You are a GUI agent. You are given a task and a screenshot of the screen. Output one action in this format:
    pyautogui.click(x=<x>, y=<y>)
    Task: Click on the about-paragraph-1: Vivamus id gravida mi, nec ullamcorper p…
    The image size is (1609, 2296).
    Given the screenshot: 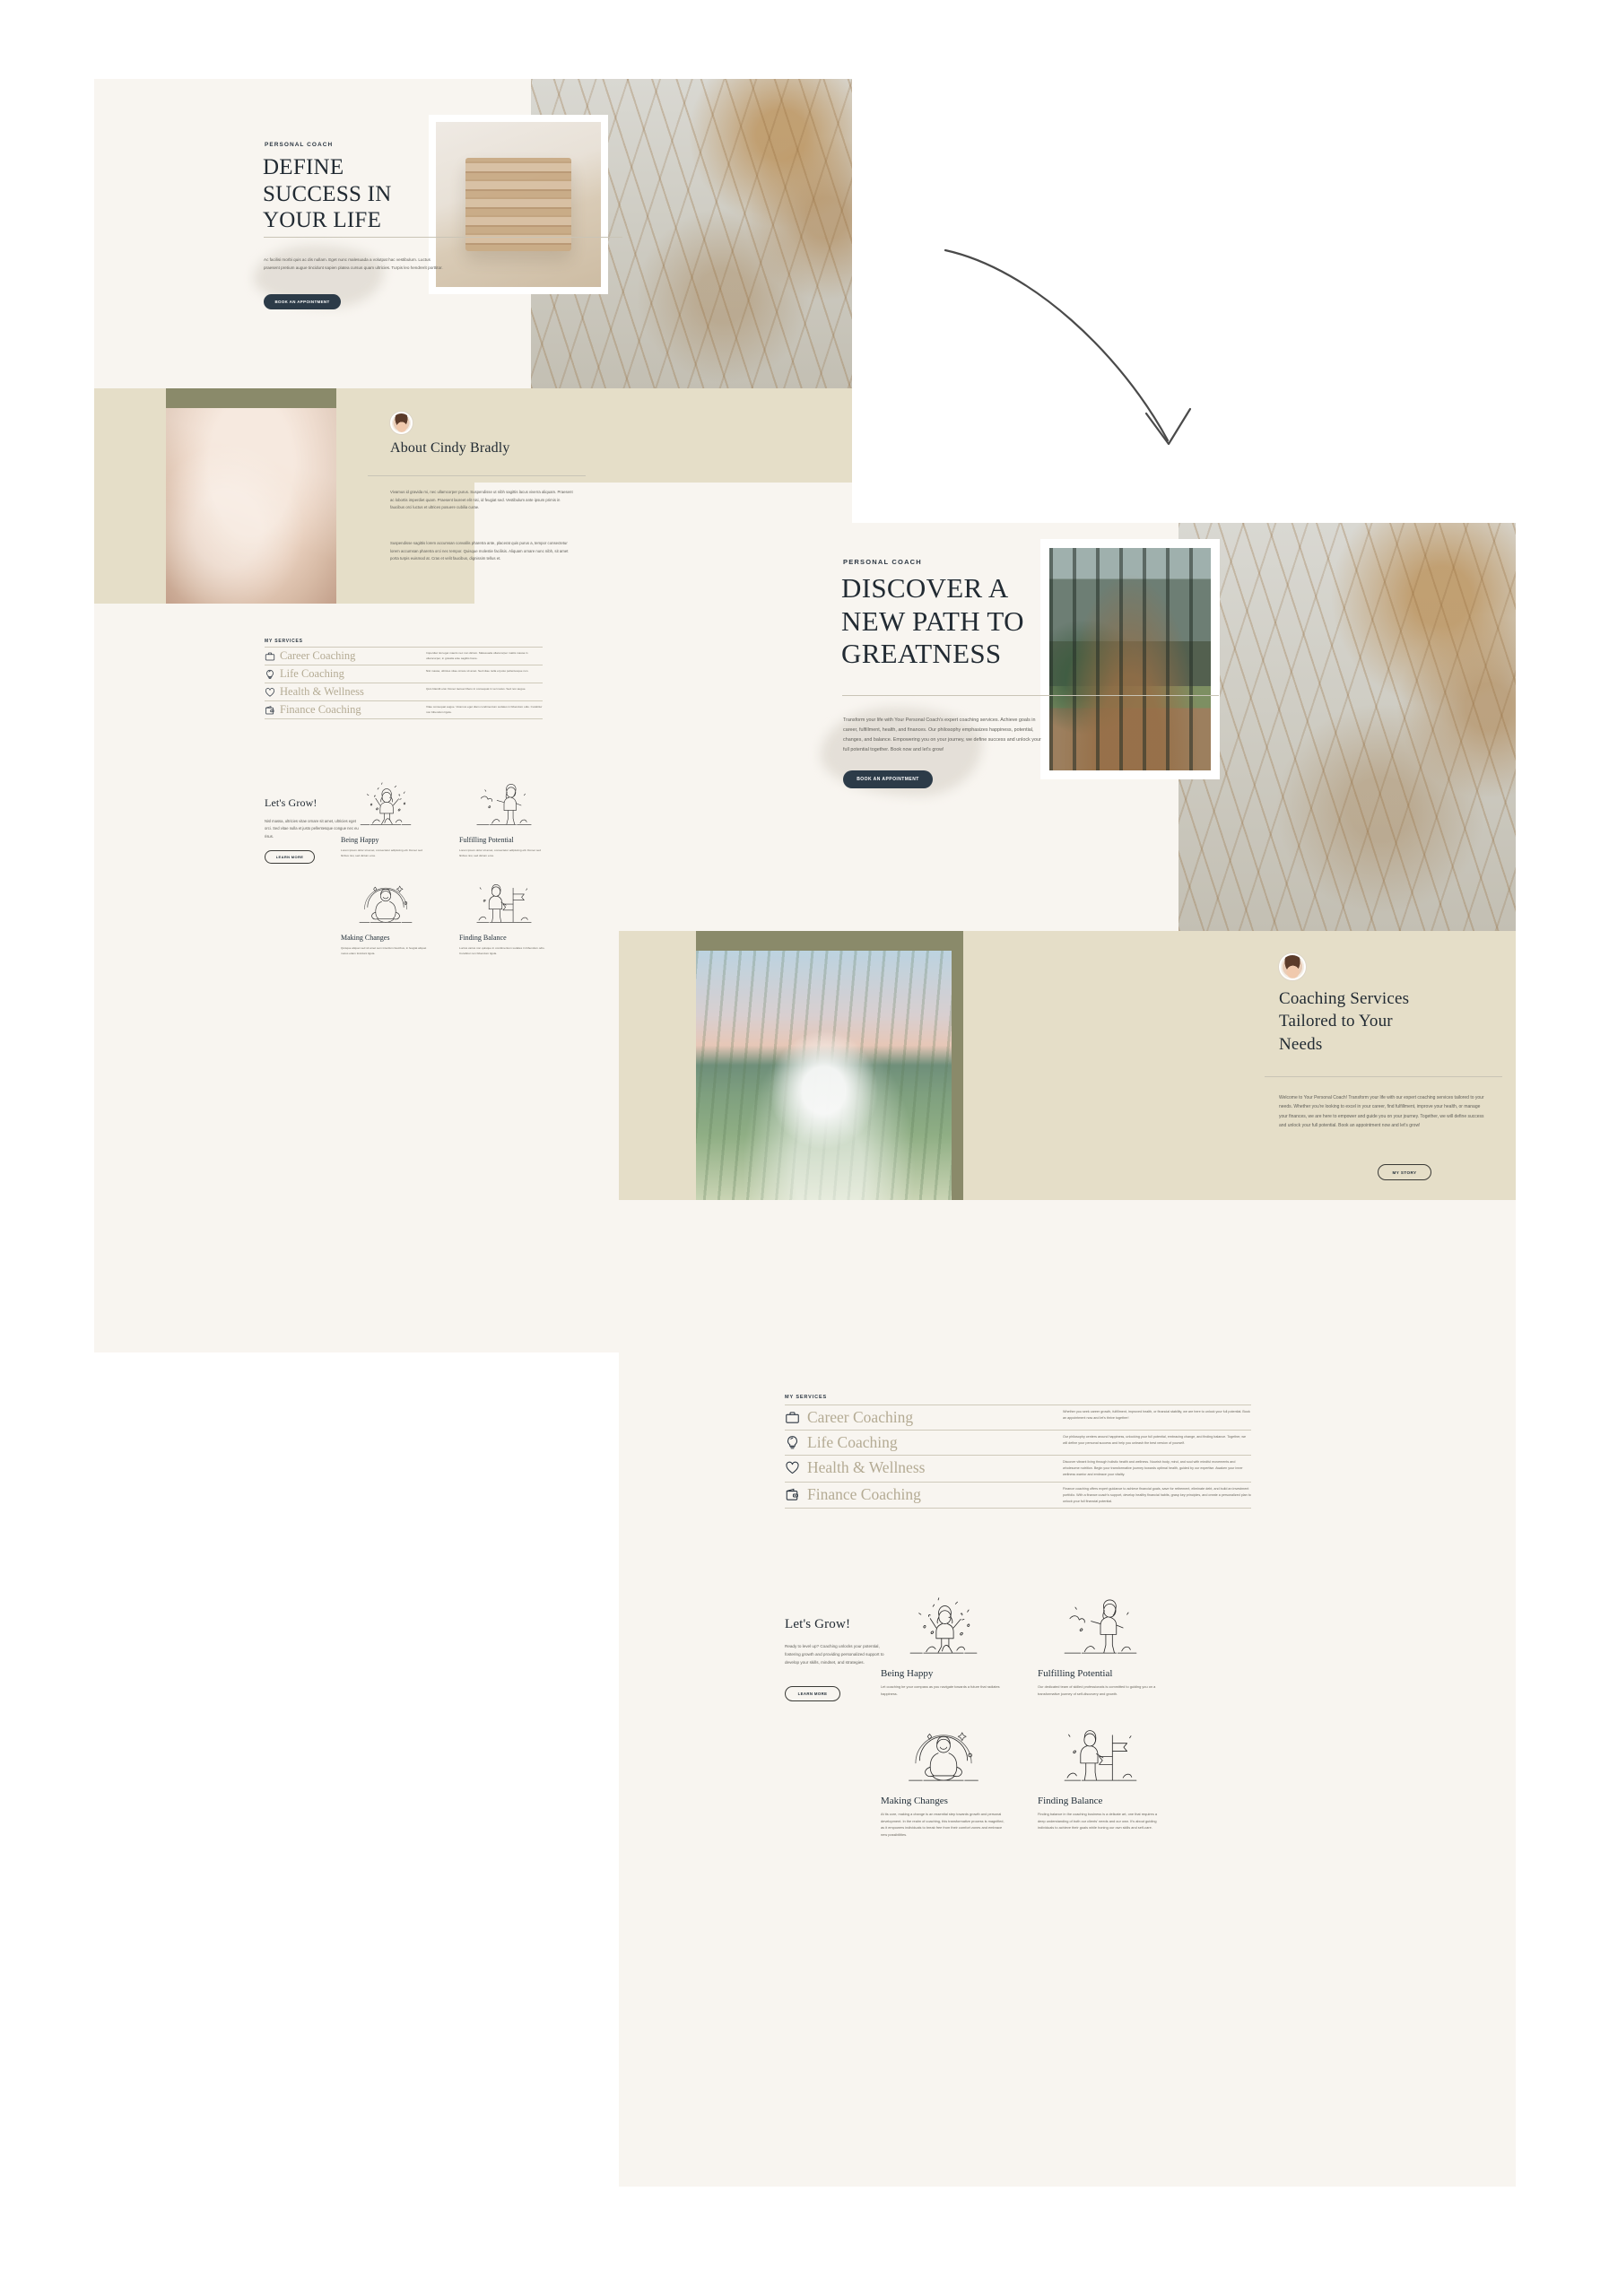 What is the action you would take?
    pyautogui.click(x=481, y=500)
    